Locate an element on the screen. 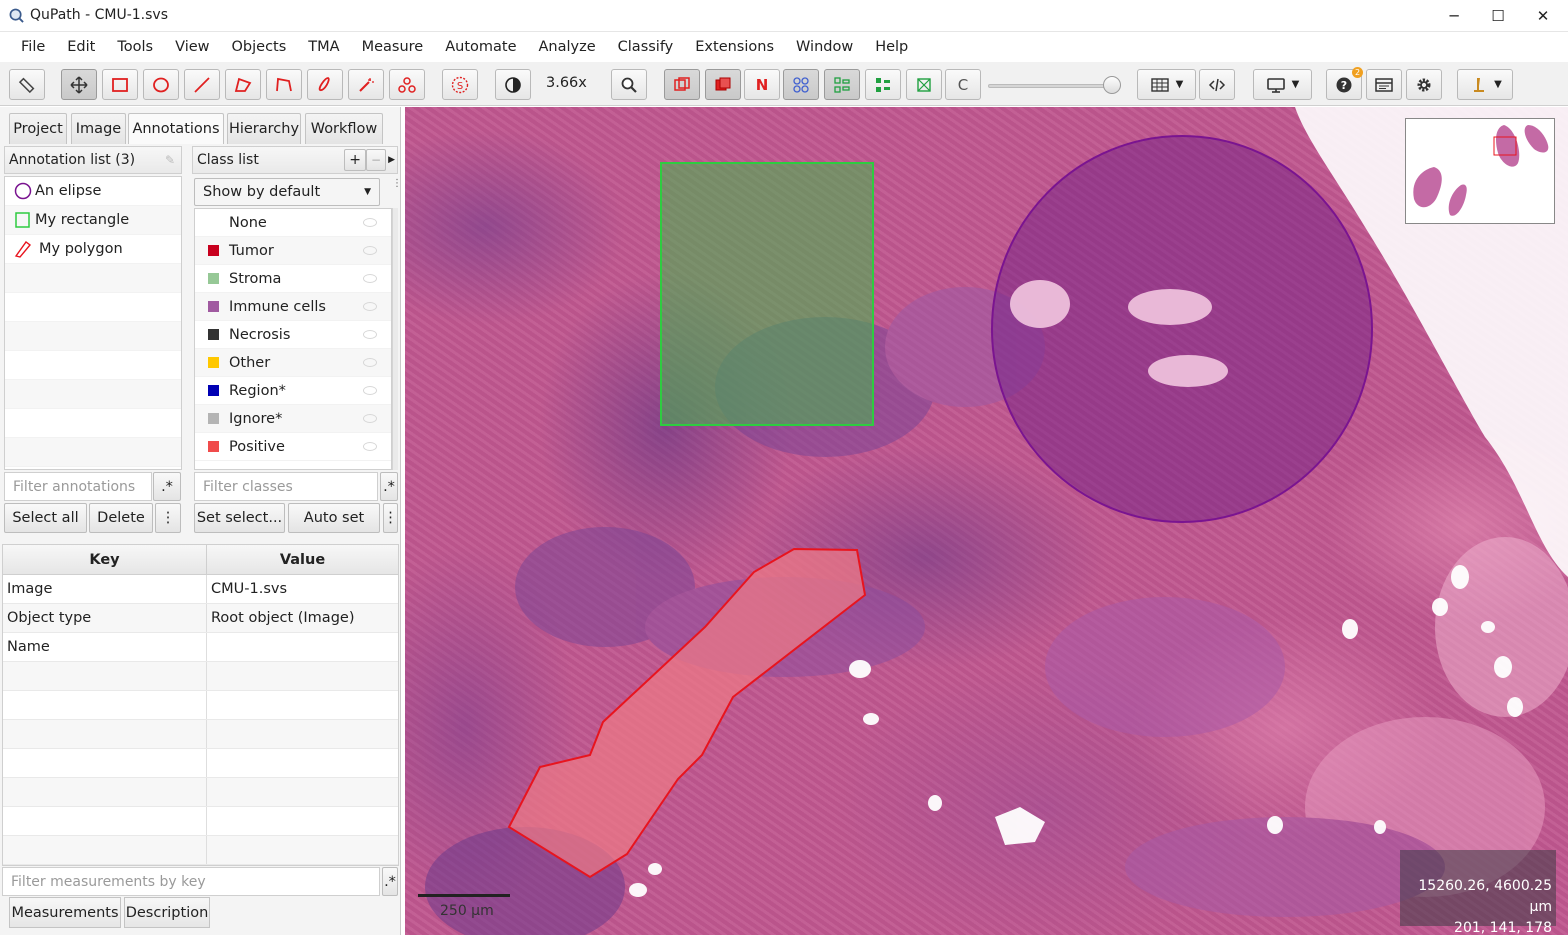 The width and height of the screenshot is (1568, 935). menu-file: File is located at coordinates (33, 47).